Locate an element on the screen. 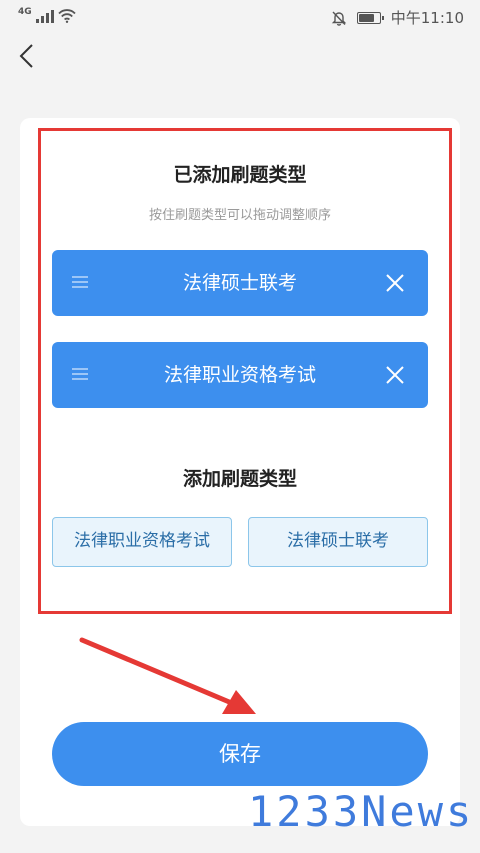 The image size is (480, 853). available-type-option: 法律硕士联考 is located at coordinates (338, 542).